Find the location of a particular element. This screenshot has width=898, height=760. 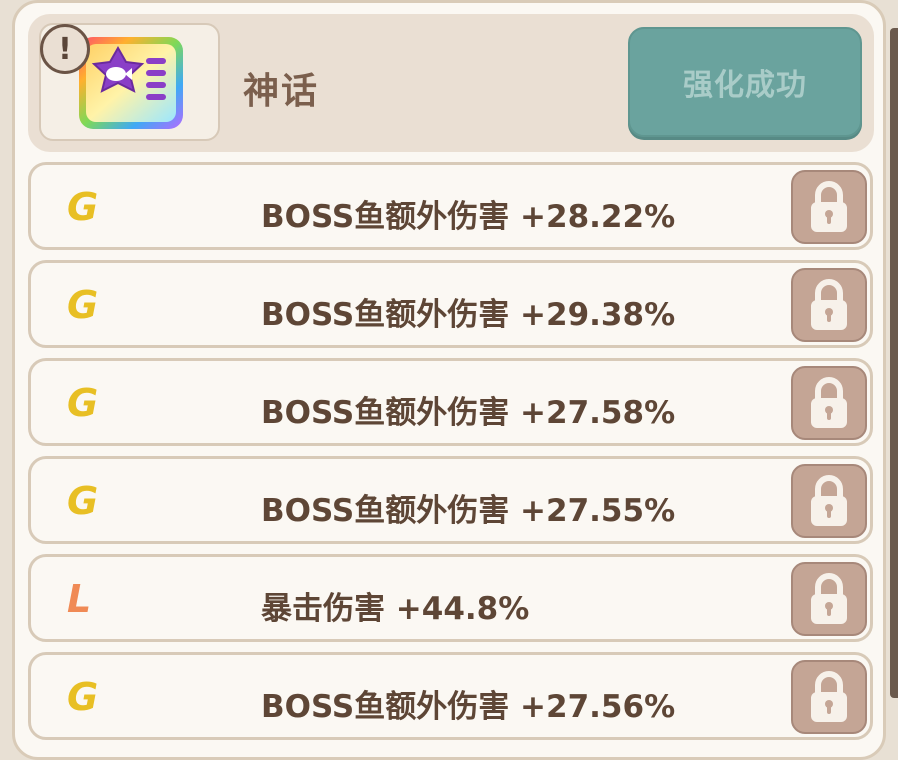

stat-row: G BOSS鱼额外伤害 +27.56% is located at coordinates (450, 696).